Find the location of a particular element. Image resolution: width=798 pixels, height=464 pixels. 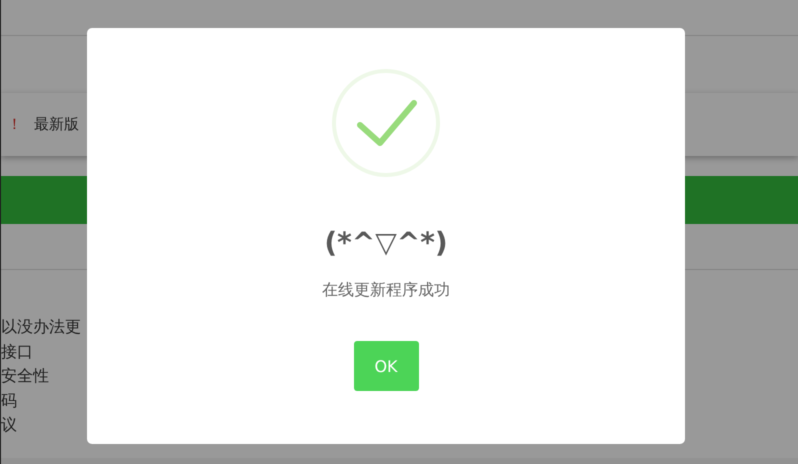

list-text: 接口 is located at coordinates (17, 351).